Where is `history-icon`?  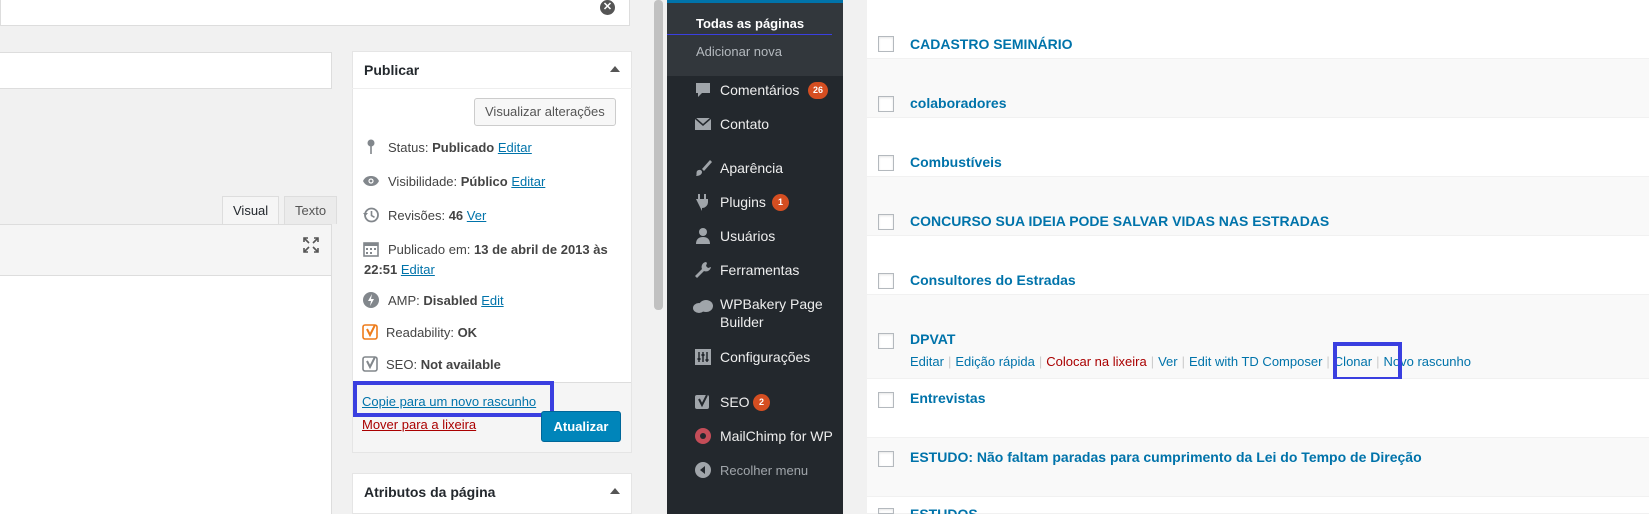 history-icon is located at coordinates (371, 215).